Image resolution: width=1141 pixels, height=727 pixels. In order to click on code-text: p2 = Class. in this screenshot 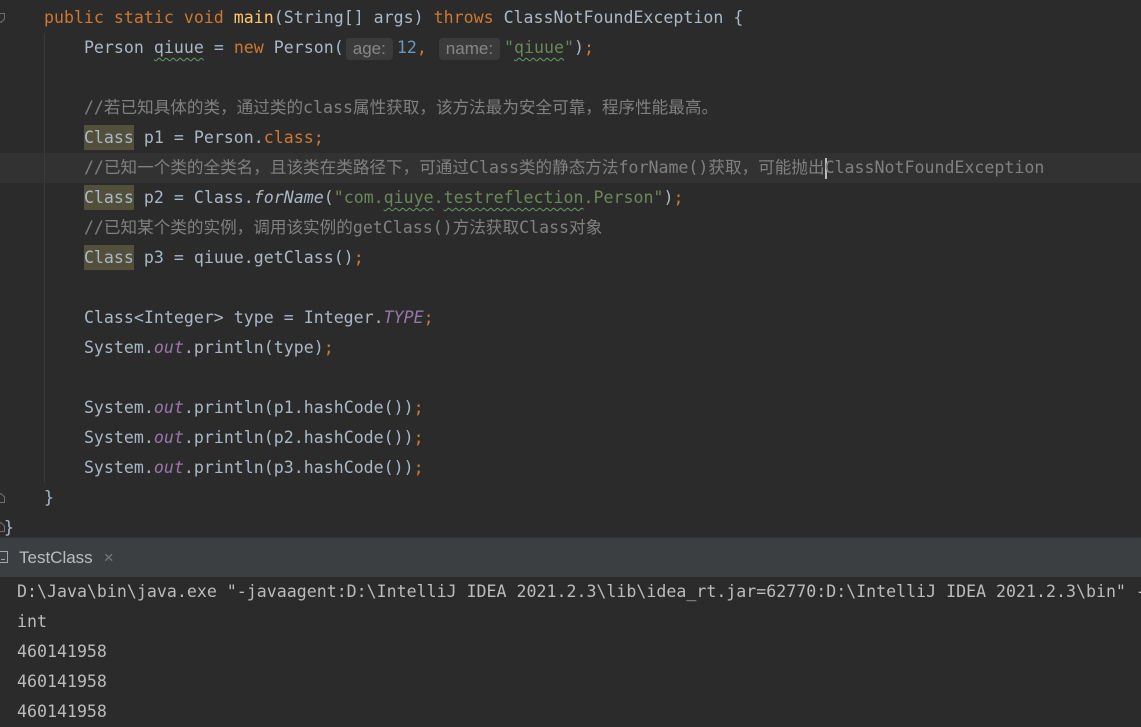, I will do `click(193, 197)`.